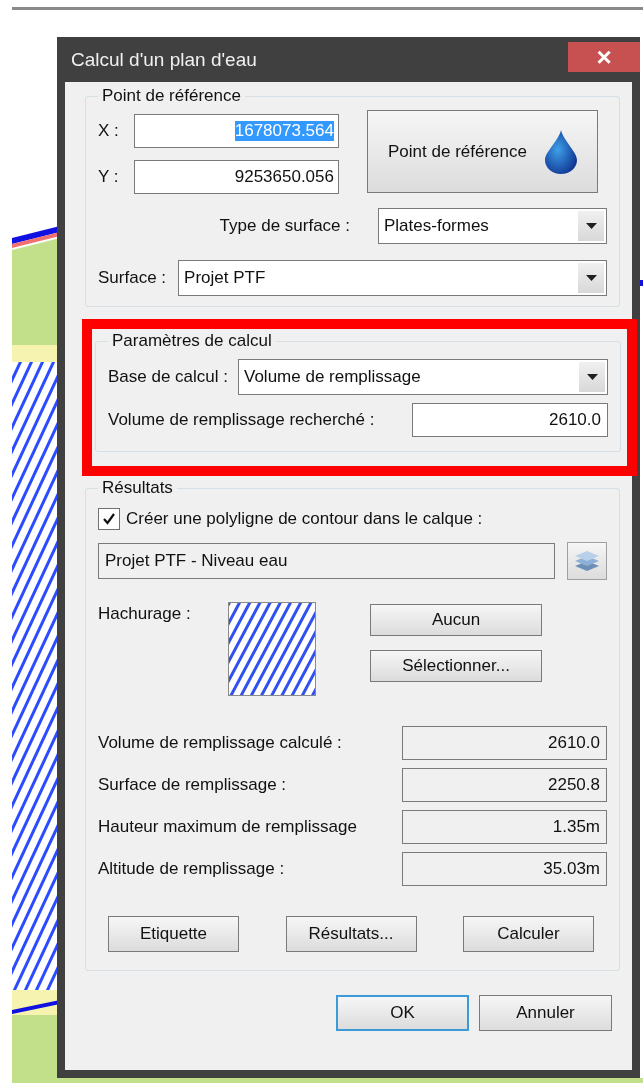 The width and height of the screenshot is (643, 1083). What do you see at coordinates (456, 620) in the screenshot?
I see `hatch-button: Aucun` at bounding box center [456, 620].